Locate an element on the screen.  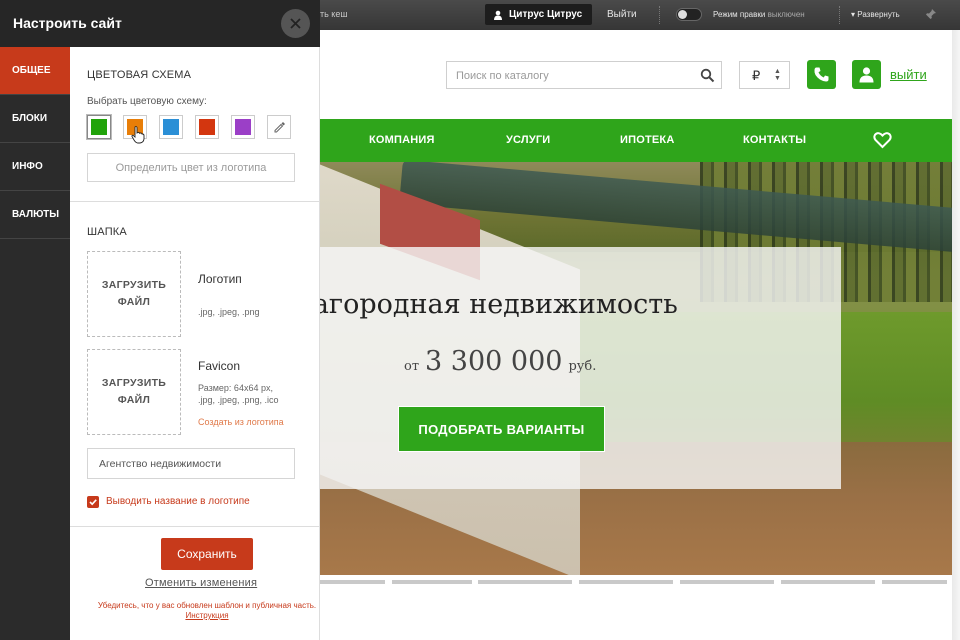
settings-tabs: ОБЩЕЕ БЛОКИ ИНФО ВАЛЮТЫ is located at coordinates (35, 343).